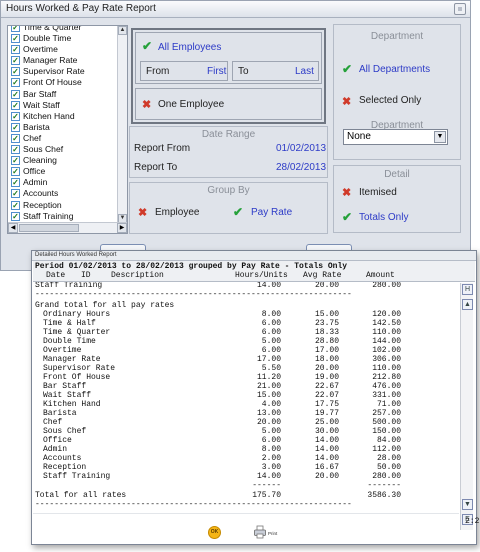 The width and height of the screenshot is (480, 552). What do you see at coordinates (63, 105) in the screenshot?
I see `pay-rate-item: ✓ Wait Staff` at bounding box center [63, 105].